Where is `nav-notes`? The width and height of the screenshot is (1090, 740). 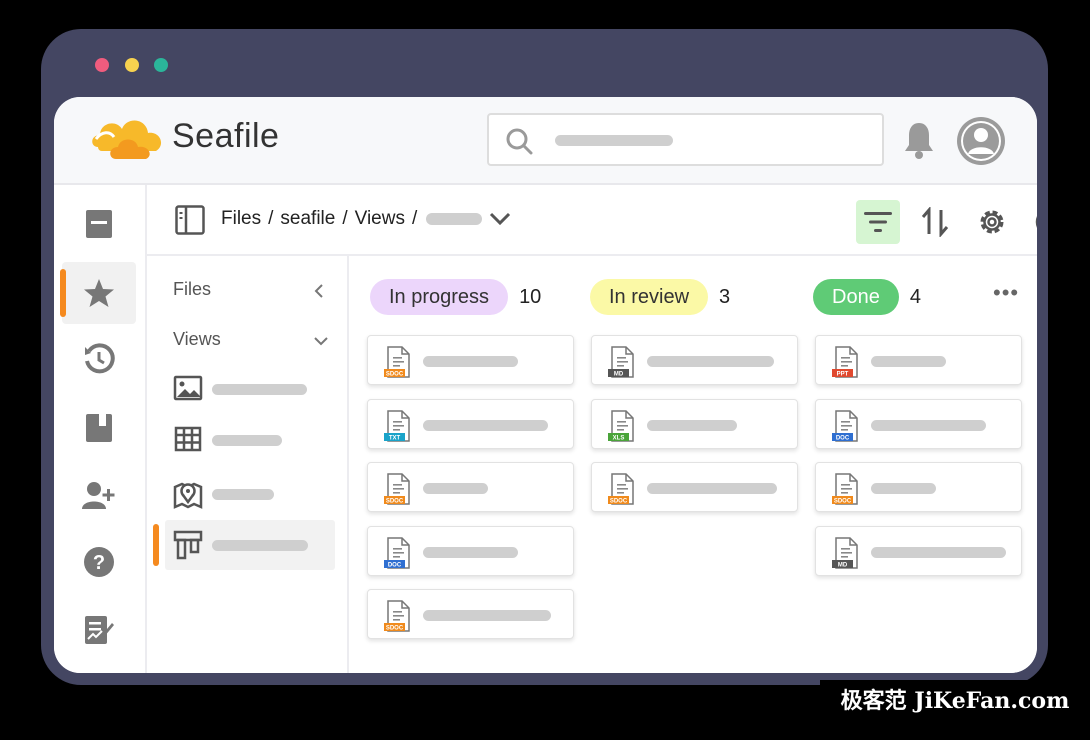
nav-notes is located at coordinates (99, 630).